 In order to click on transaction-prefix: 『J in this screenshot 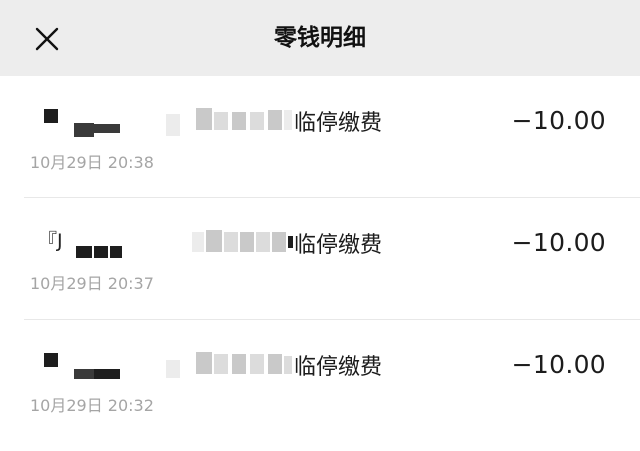, I will do `click(50, 241)`.